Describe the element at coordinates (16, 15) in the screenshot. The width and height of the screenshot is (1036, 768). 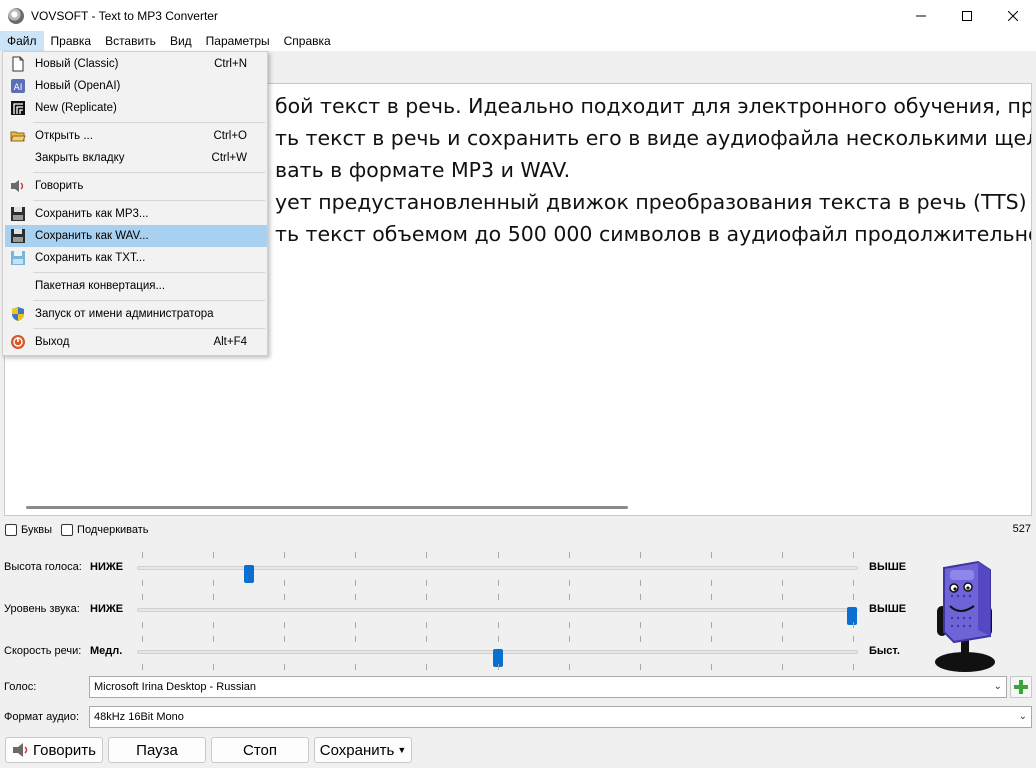
I see `app-icon` at that location.